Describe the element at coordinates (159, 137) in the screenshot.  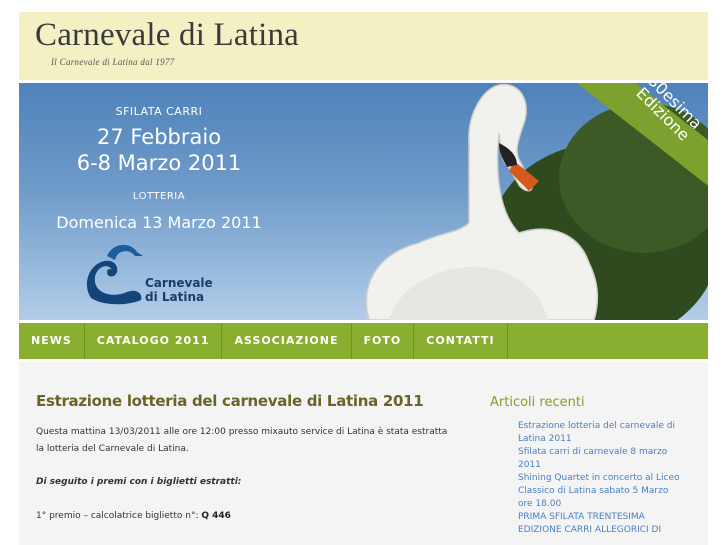
I see `banner-date-line1: 27 Febbraio` at that location.